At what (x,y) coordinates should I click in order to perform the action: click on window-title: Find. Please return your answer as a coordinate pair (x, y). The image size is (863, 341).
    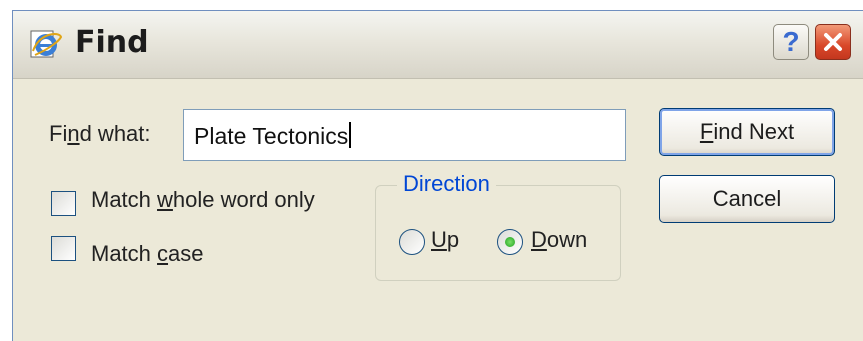
    Looking at the image, I should click on (112, 42).